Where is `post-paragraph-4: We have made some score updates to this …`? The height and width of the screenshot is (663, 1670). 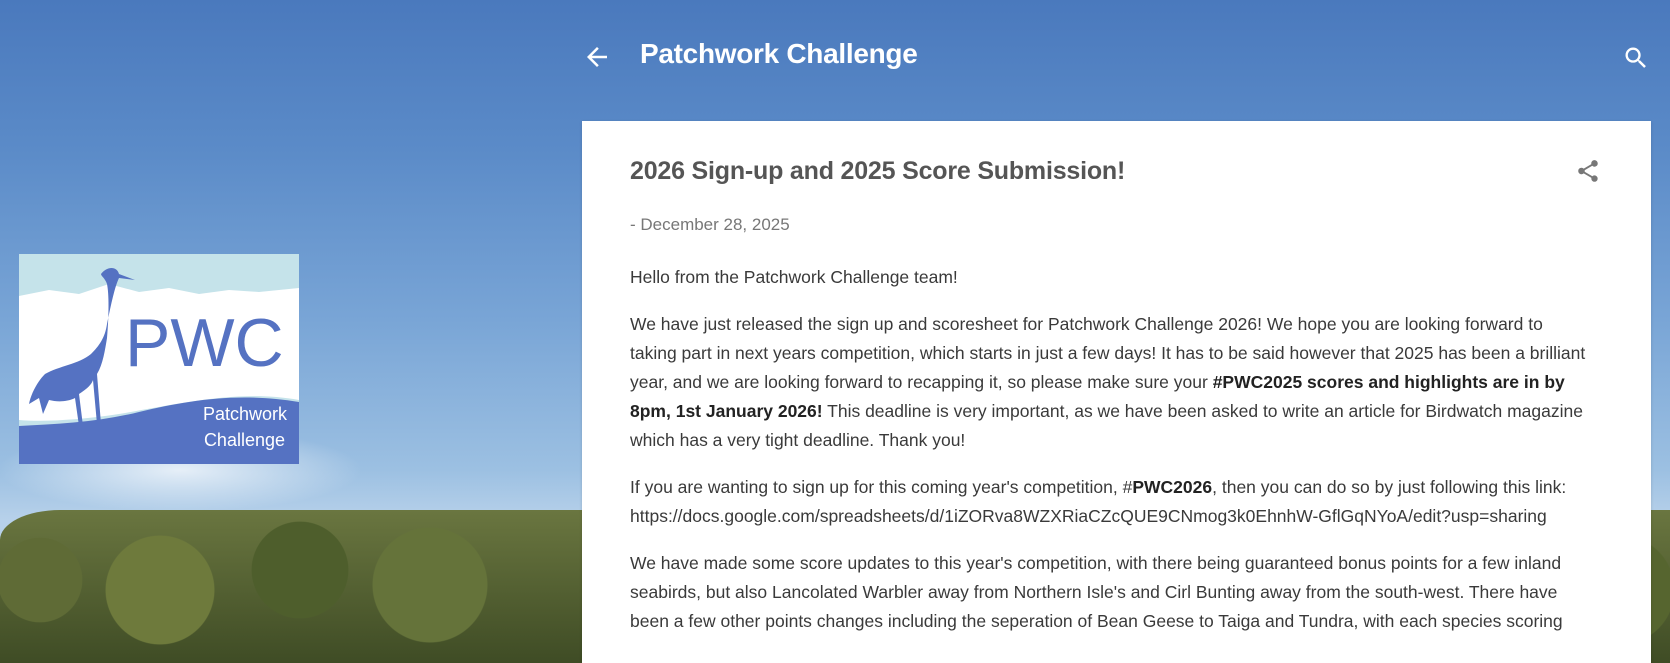 post-paragraph-4: We have made some score updates to this … is located at coordinates (1096, 592).